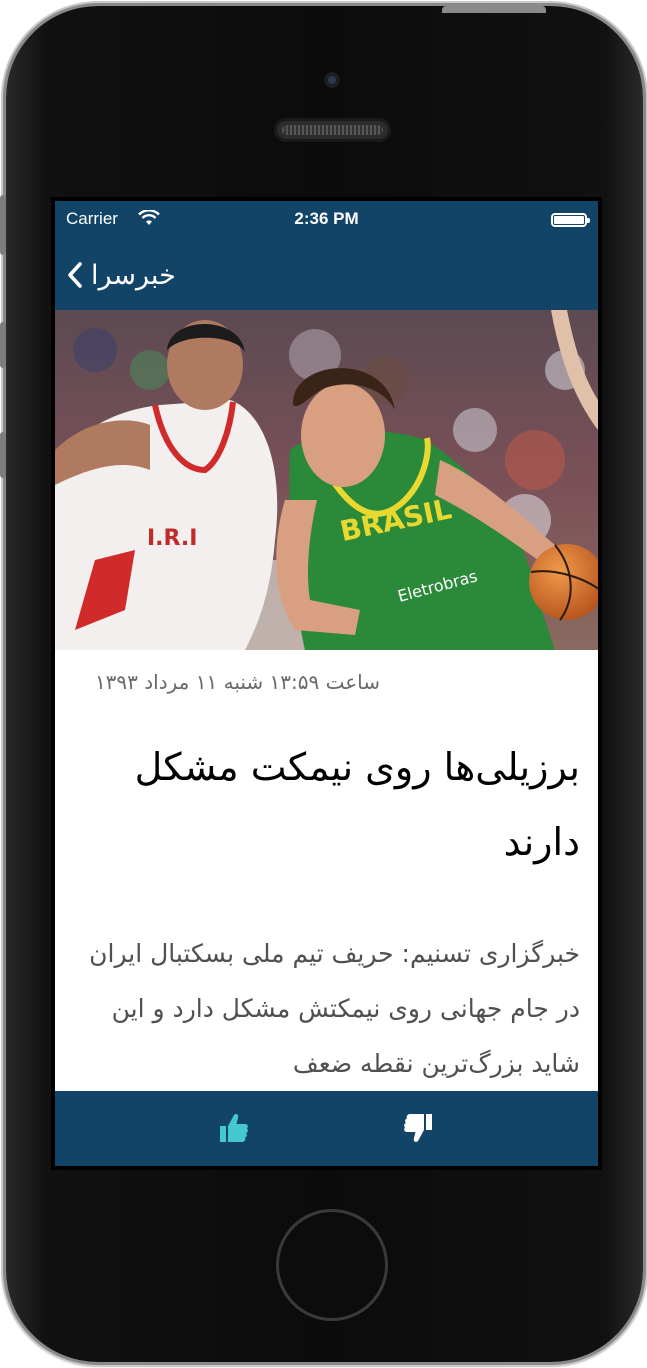 This screenshot has height=1368, width=647. I want to click on status-bar: Carrier 2:36 PM, so click(326, 219).